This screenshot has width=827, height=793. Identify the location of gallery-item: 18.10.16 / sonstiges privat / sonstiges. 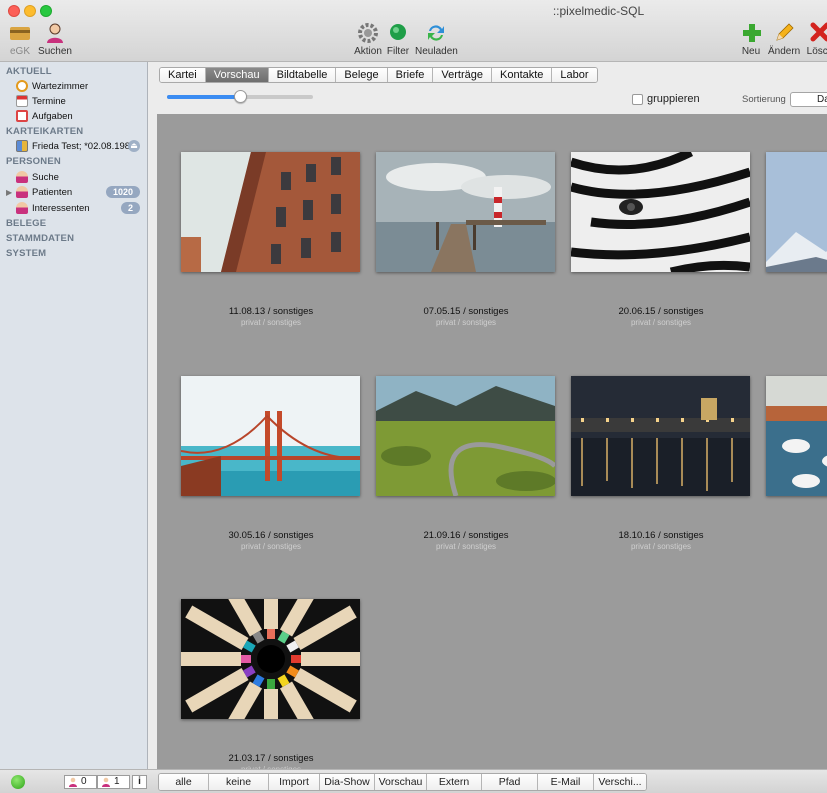
(661, 463).